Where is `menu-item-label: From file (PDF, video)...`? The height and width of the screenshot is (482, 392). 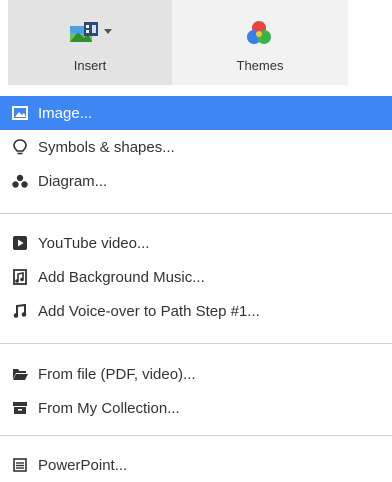
menu-item-label: From file (PDF, video)... is located at coordinates (117, 374).